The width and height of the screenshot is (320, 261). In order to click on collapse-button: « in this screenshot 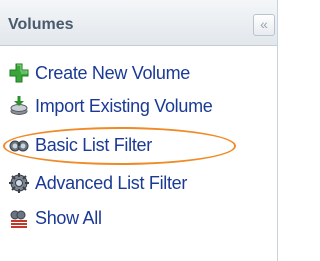, I will do `click(264, 25)`.